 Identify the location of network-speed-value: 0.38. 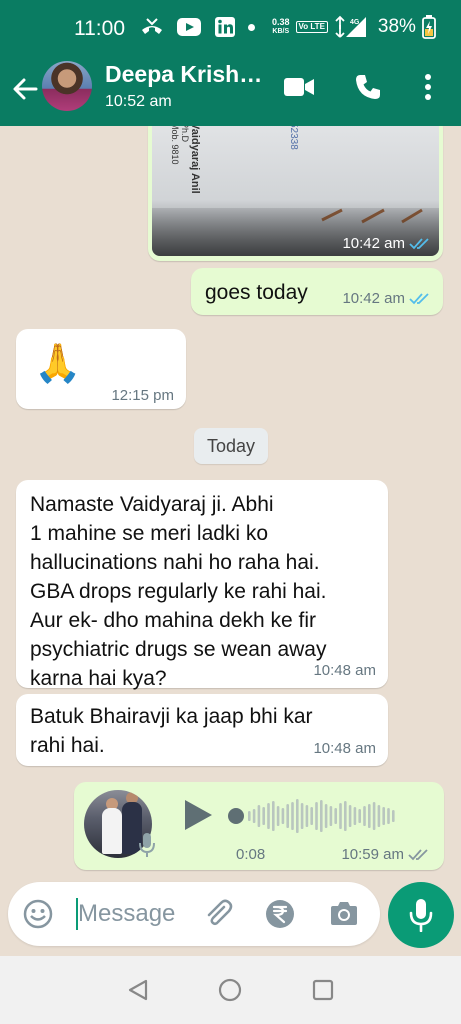
(281, 22).